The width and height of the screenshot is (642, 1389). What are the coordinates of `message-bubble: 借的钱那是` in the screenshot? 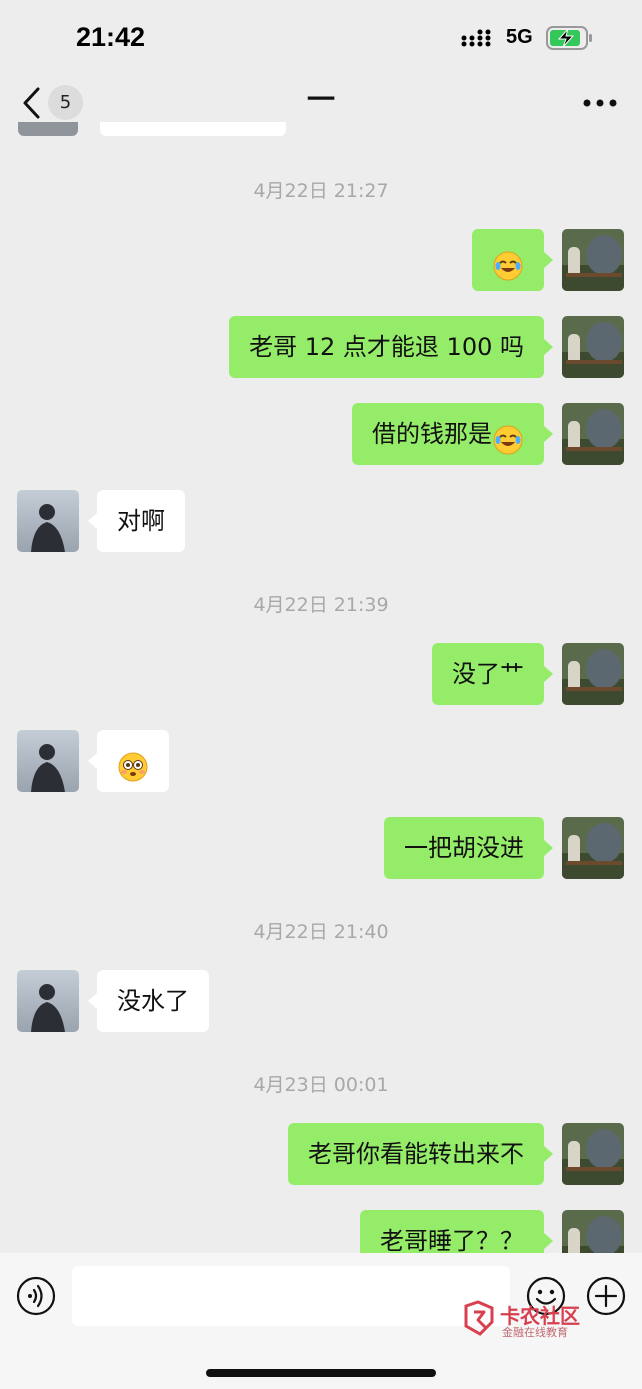 It's located at (452, 434).